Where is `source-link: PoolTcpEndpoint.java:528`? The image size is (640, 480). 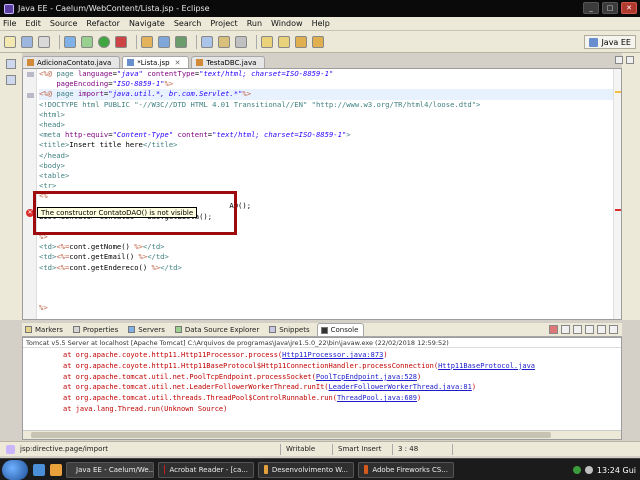
source-link: PoolTcpEndpoint.java:528 is located at coordinates (366, 377).